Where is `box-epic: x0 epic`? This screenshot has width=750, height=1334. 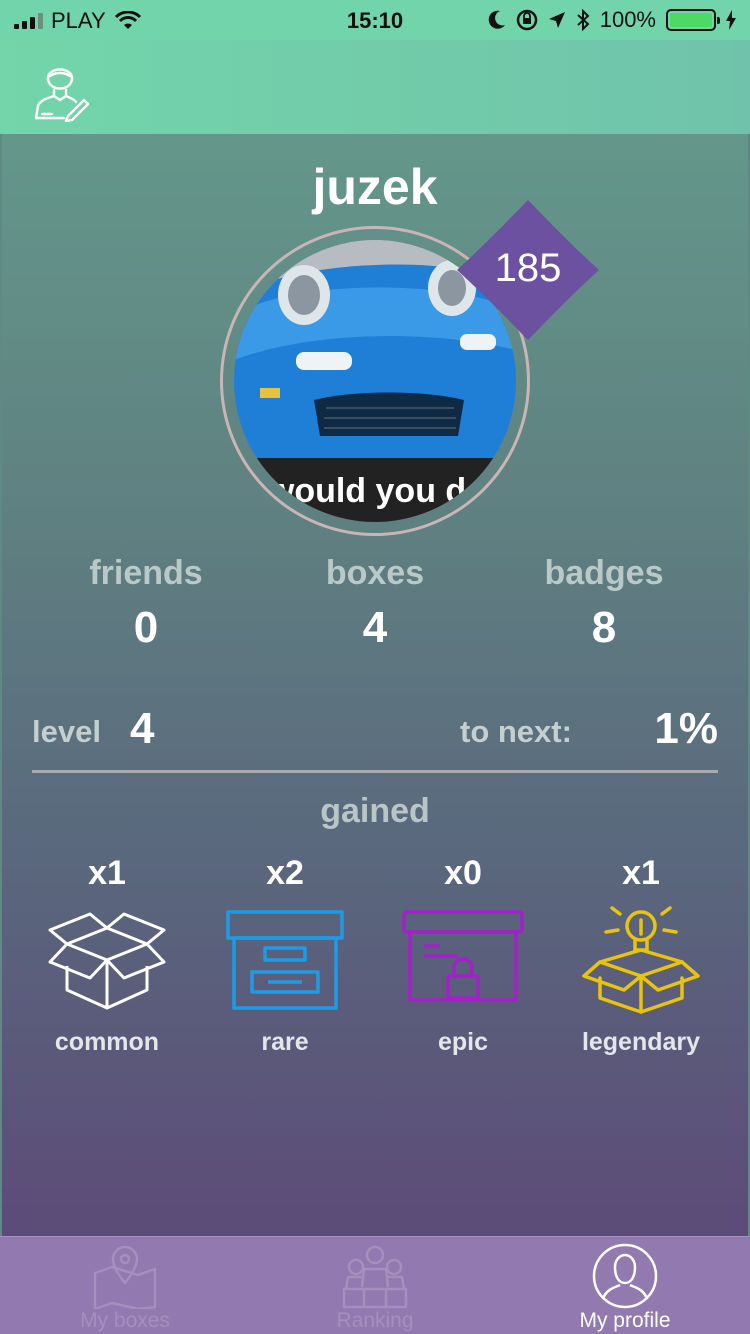 box-epic: x0 epic is located at coordinates (463, 955).